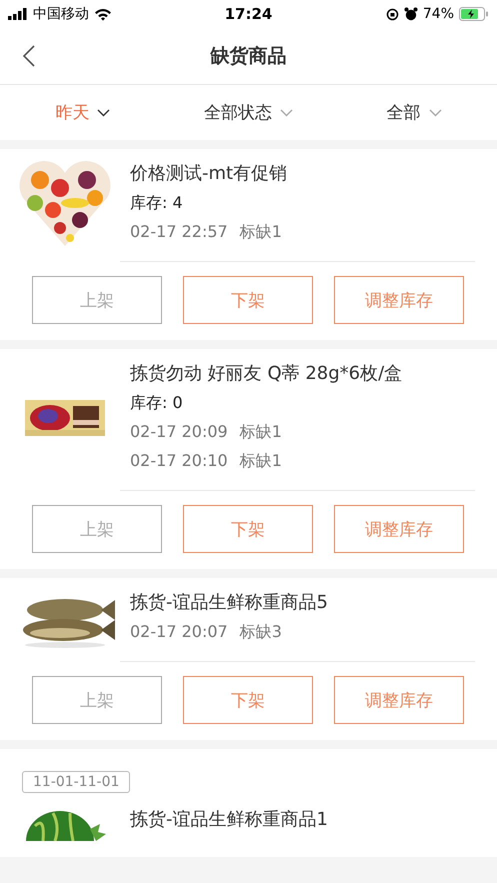 The image size is (497, 883). I want to click on filter-dropdown: 全部, so click(414, 112).